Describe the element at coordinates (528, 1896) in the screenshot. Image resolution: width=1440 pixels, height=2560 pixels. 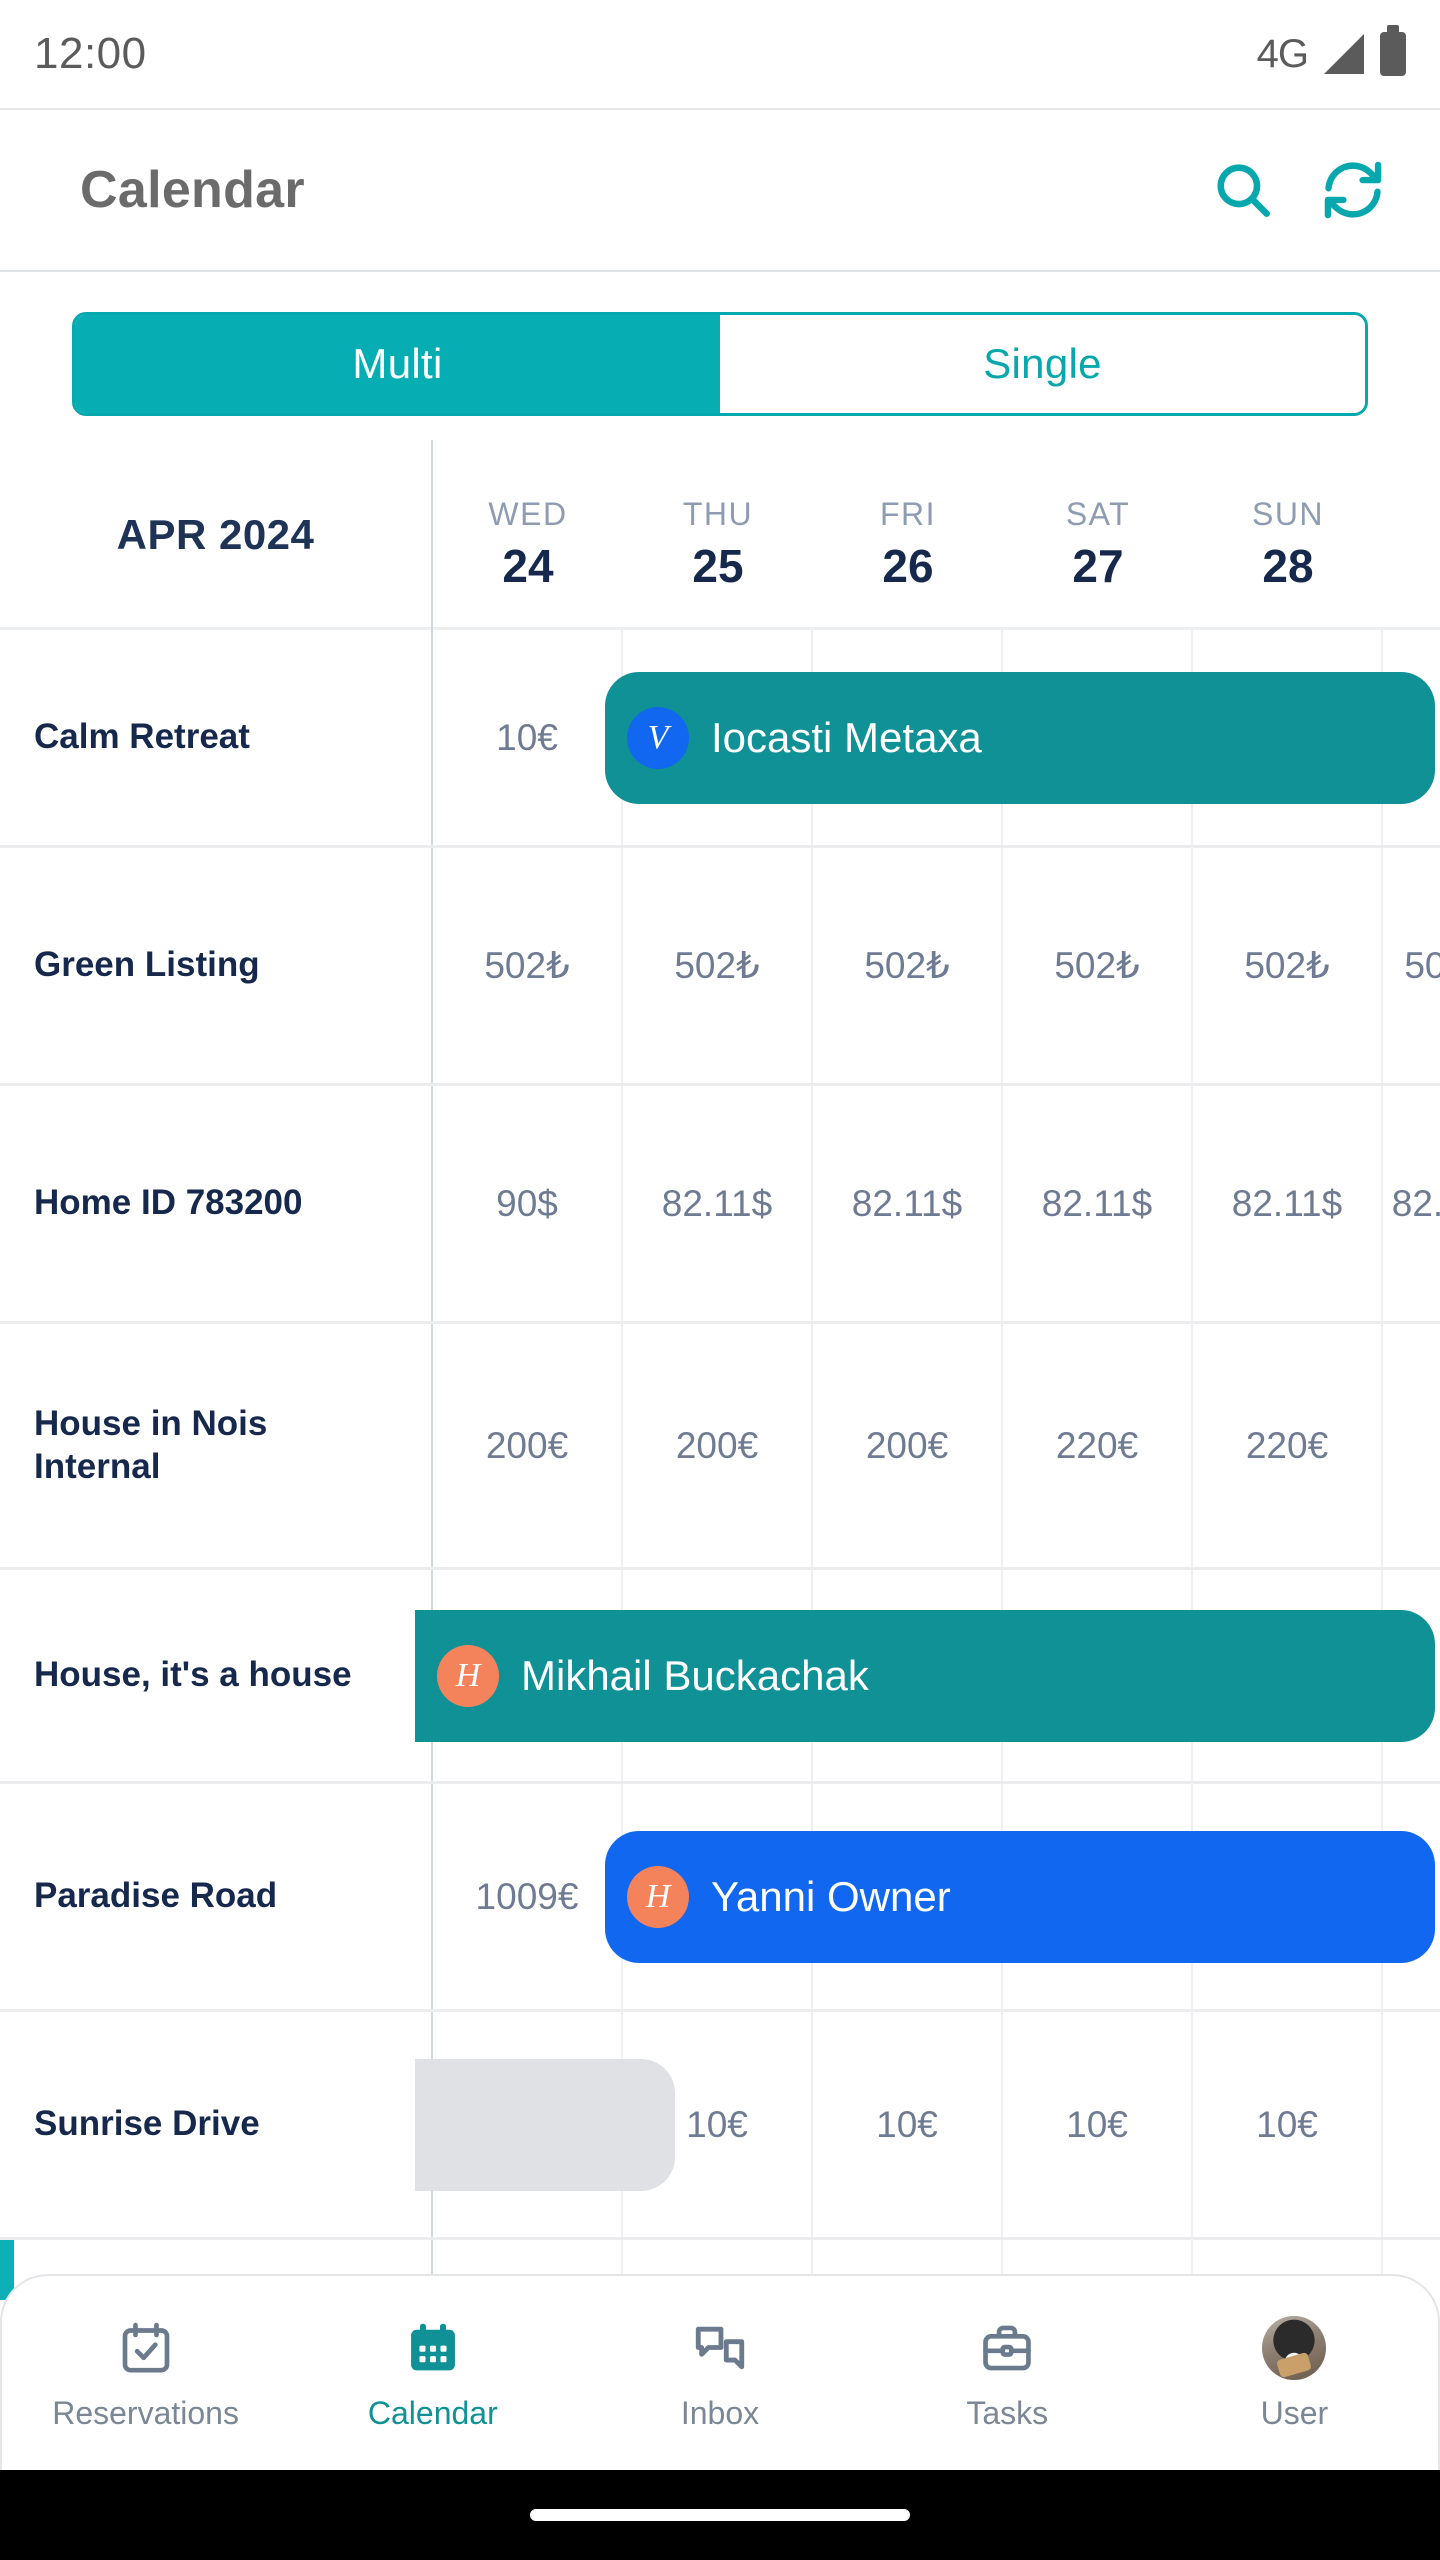
I see `price-cell: 1009€` at that location.